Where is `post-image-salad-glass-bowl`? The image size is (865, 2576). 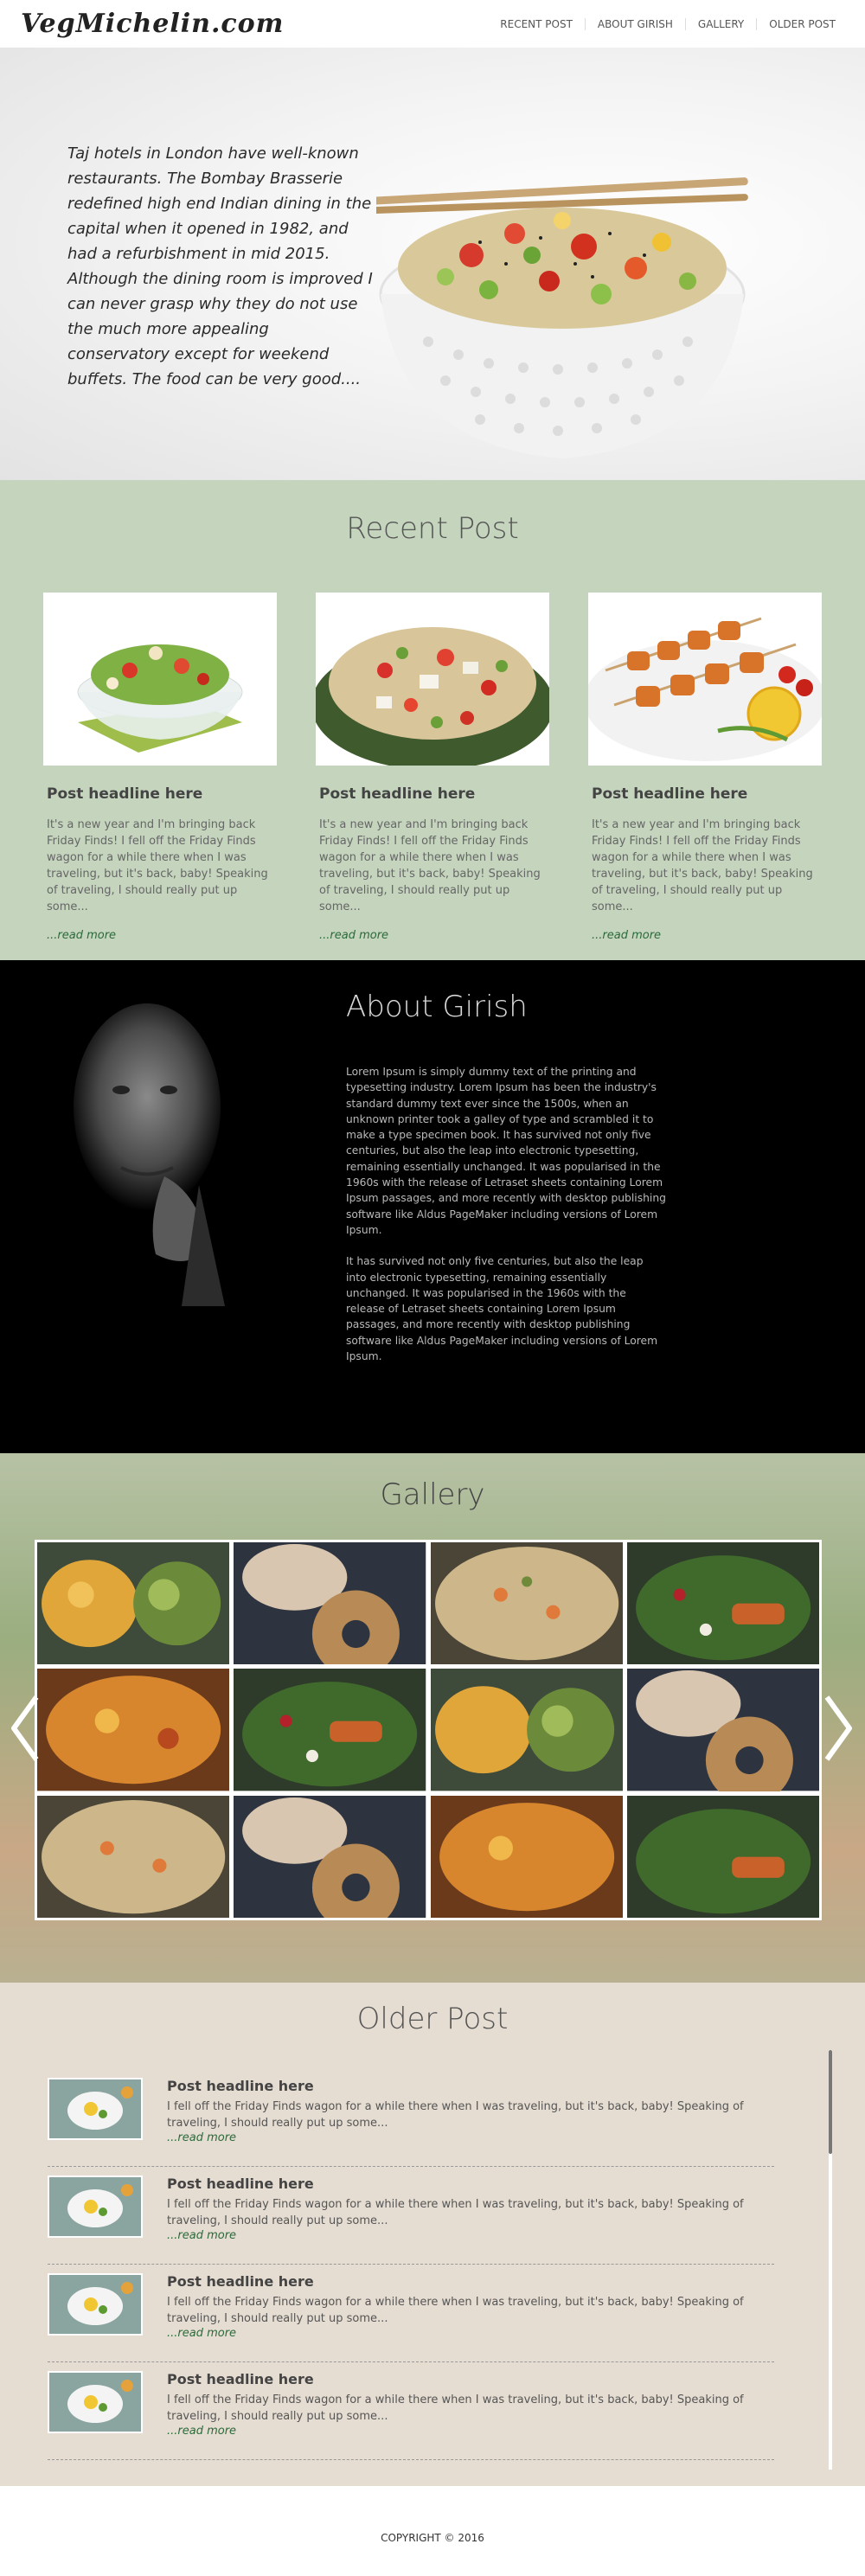
post-image-salad-glass-bowl is located at coordinates (160, 679).